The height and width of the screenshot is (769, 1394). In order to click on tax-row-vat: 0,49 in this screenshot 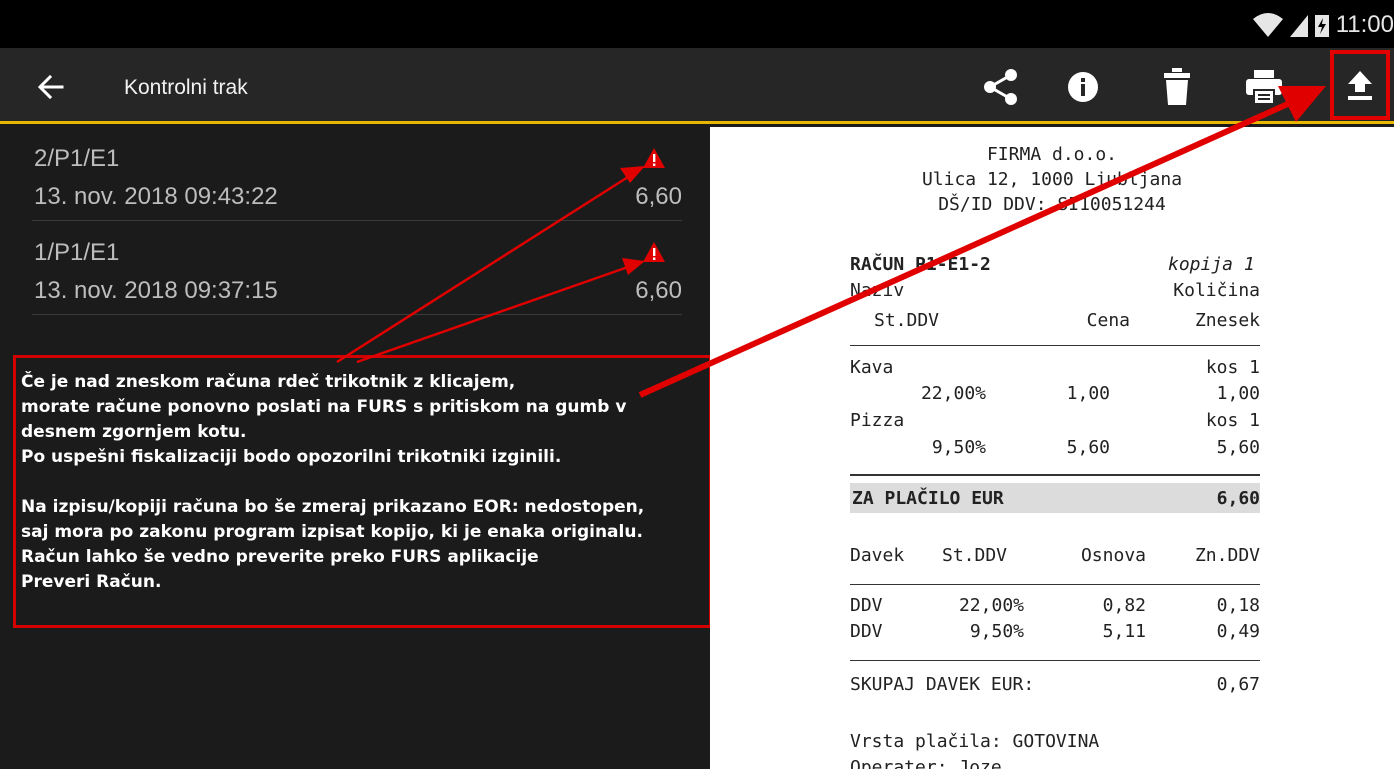, I will do `click(1238, 631)`.